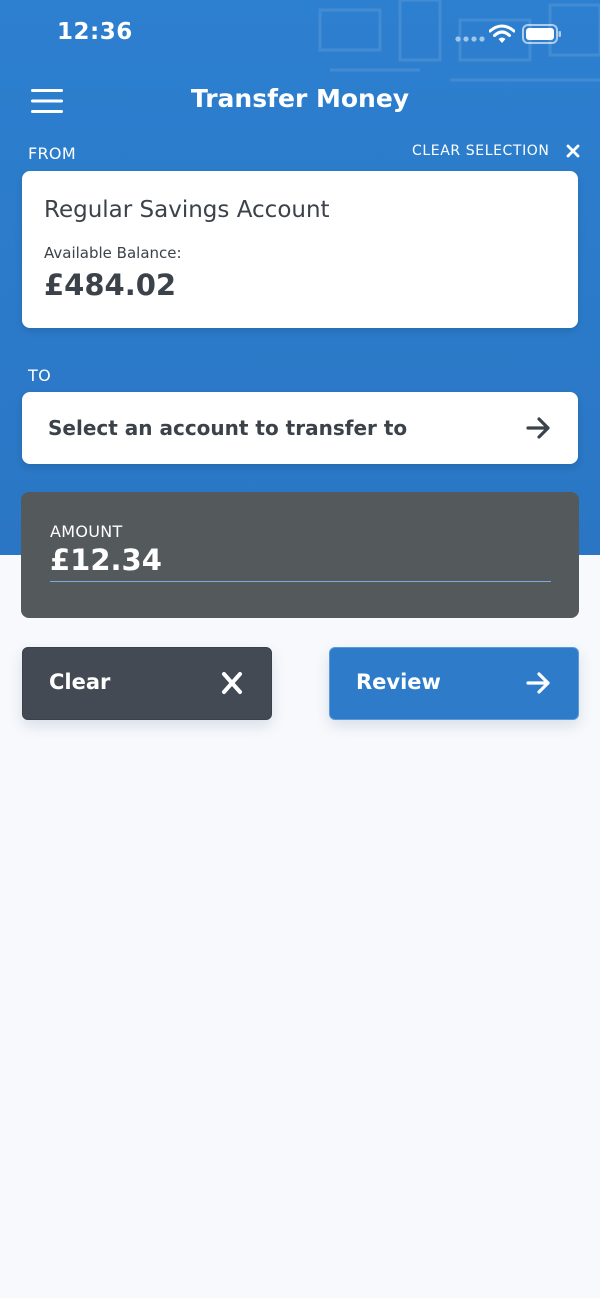 The image size is (600, 1298). I want to click on from-account-name: Regular Savings Account, so click(187, 210).